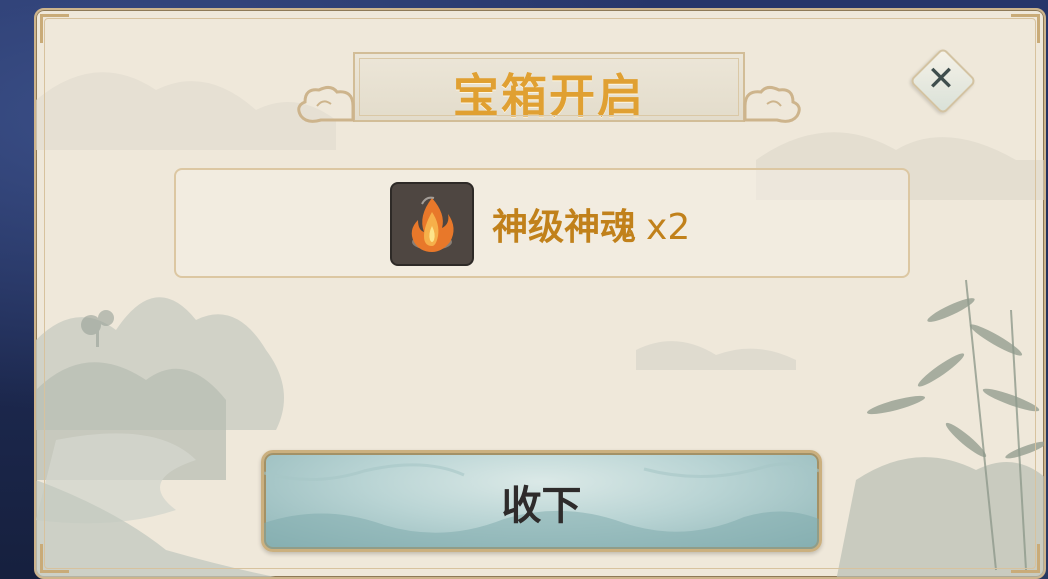 This screenshot has width=1048, height=579. Describe the element at coordinates (668, 227) in the screenshot. I see `reward-item-count: x2` at that location.